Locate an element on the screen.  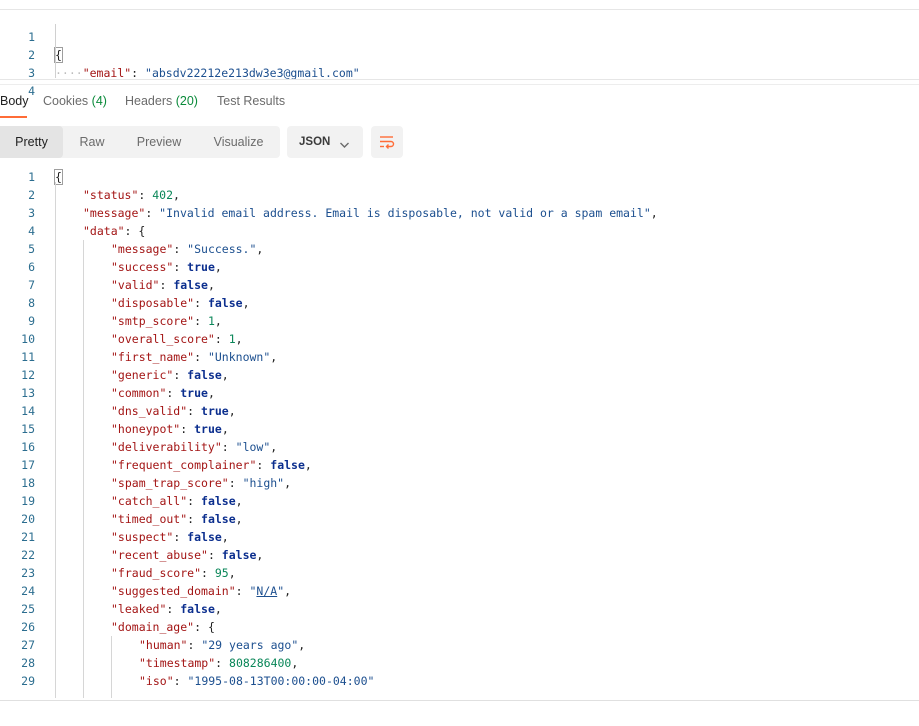
view-pretty-button: Pretty is located at coordinates (31, 142).